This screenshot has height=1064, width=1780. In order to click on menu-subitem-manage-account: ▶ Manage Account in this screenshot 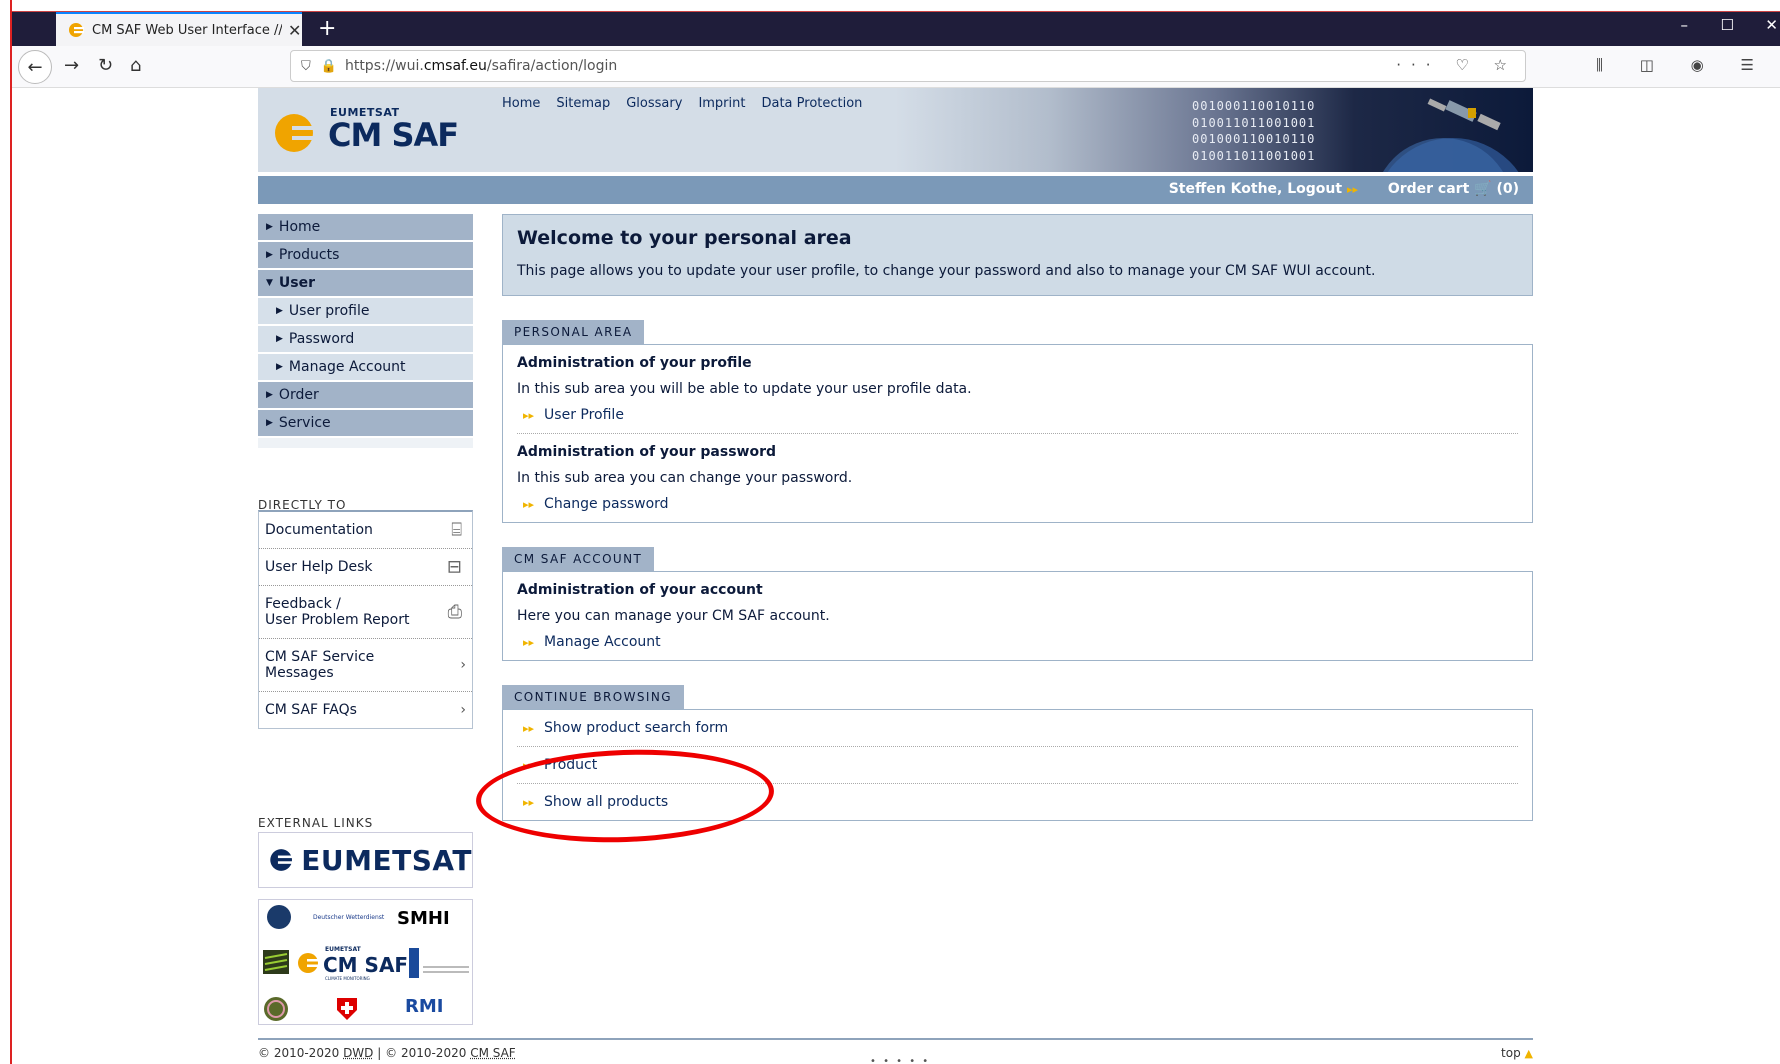, I will do `click(365, 367)`.